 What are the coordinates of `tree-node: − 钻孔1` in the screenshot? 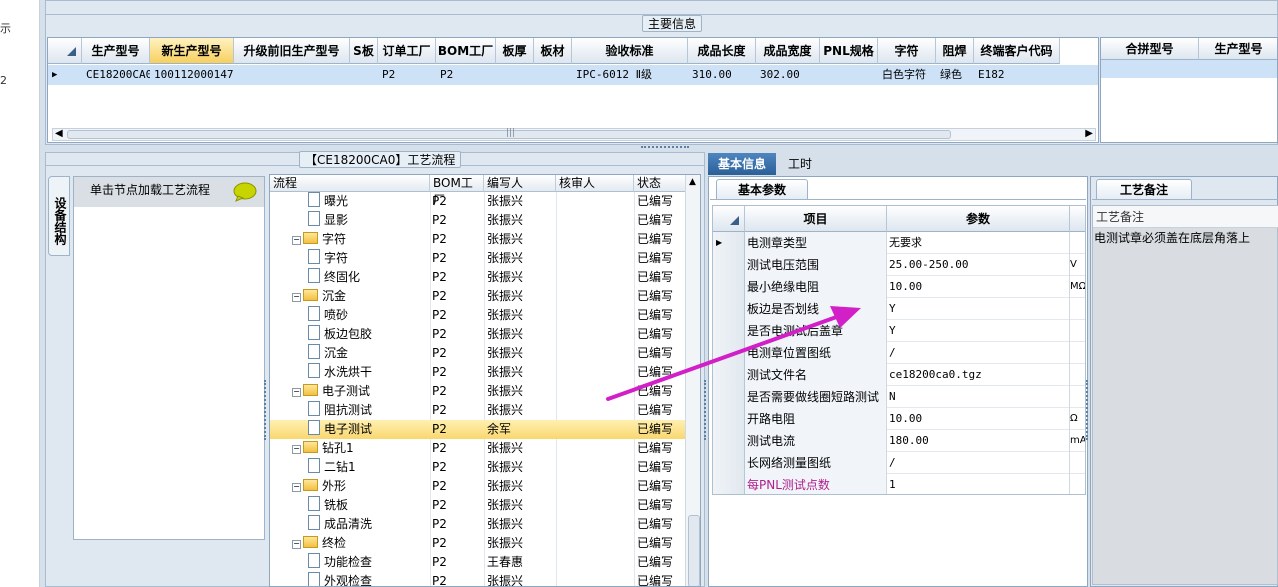 It's located at (323, 448).